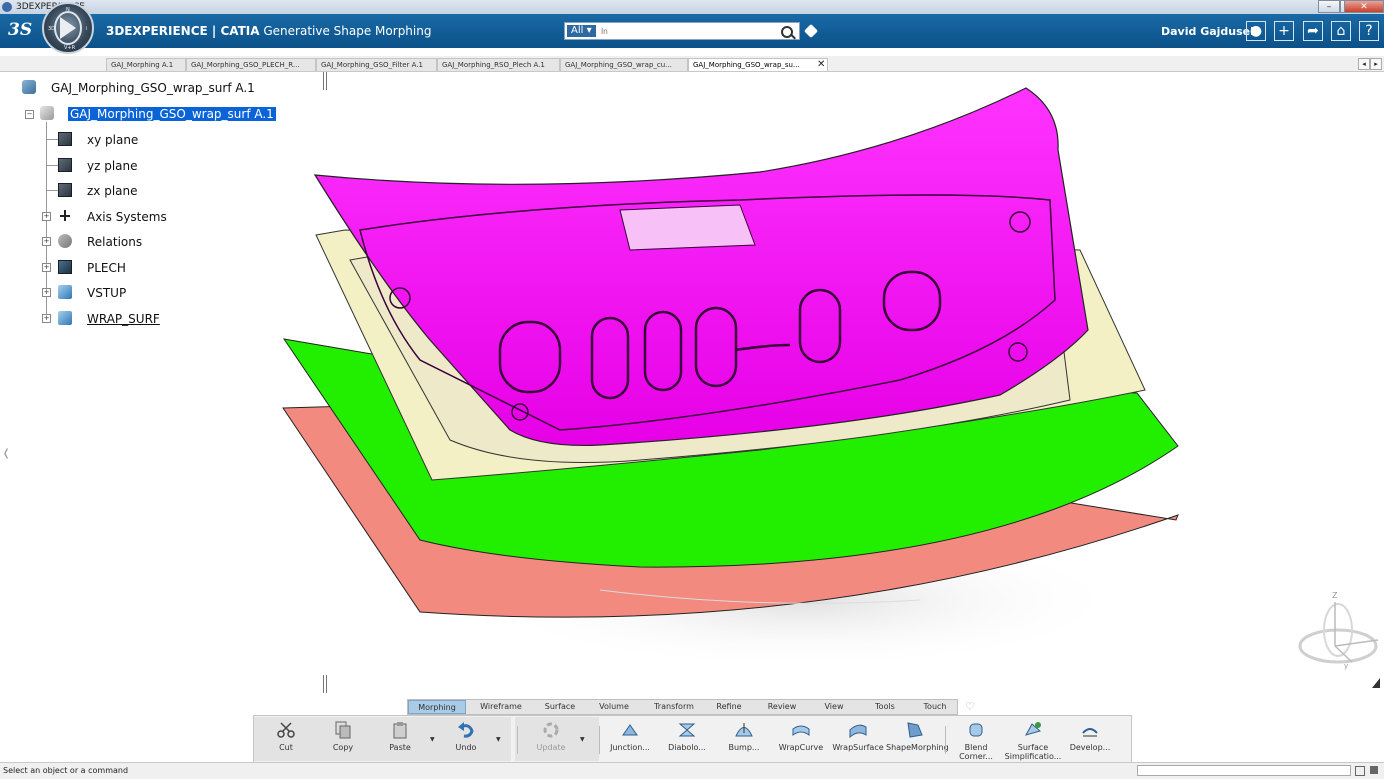 The image size is (1384, 779). I want to click on tree-item-label: xy plane, so click(112, 140).